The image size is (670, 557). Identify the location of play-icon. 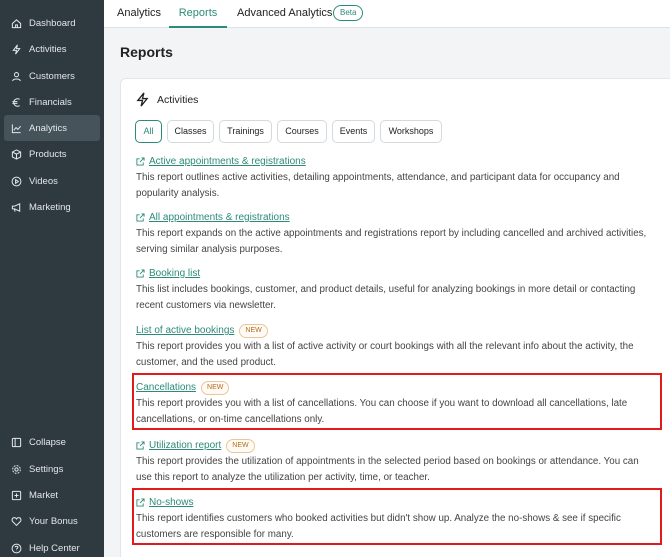
(16, 181).